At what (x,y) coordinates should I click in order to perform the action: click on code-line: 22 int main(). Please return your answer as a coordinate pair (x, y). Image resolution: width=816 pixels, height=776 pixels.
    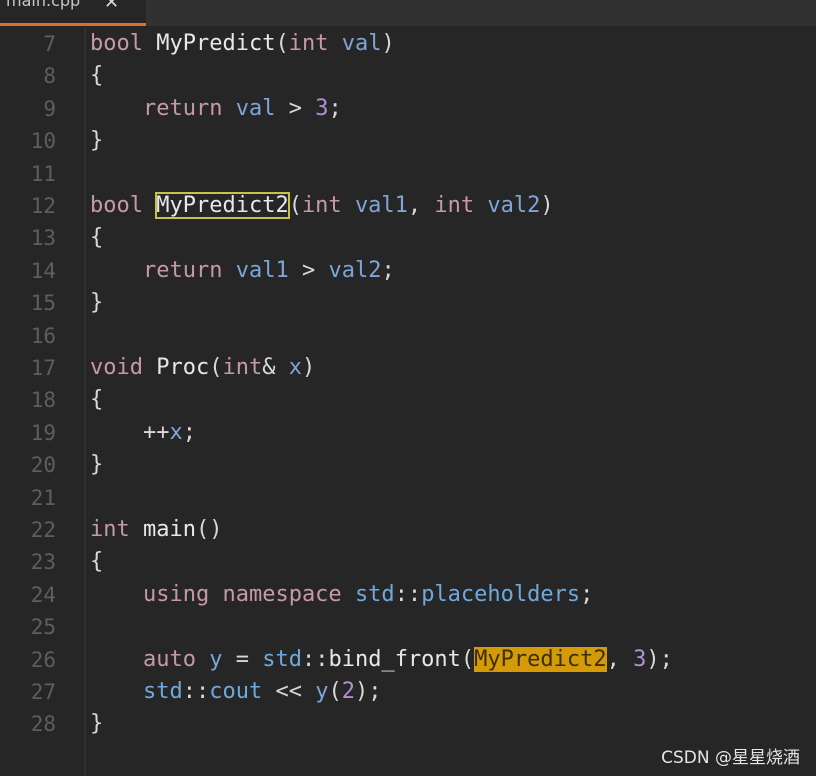
    Looking at the image, I should click on (408, 530).